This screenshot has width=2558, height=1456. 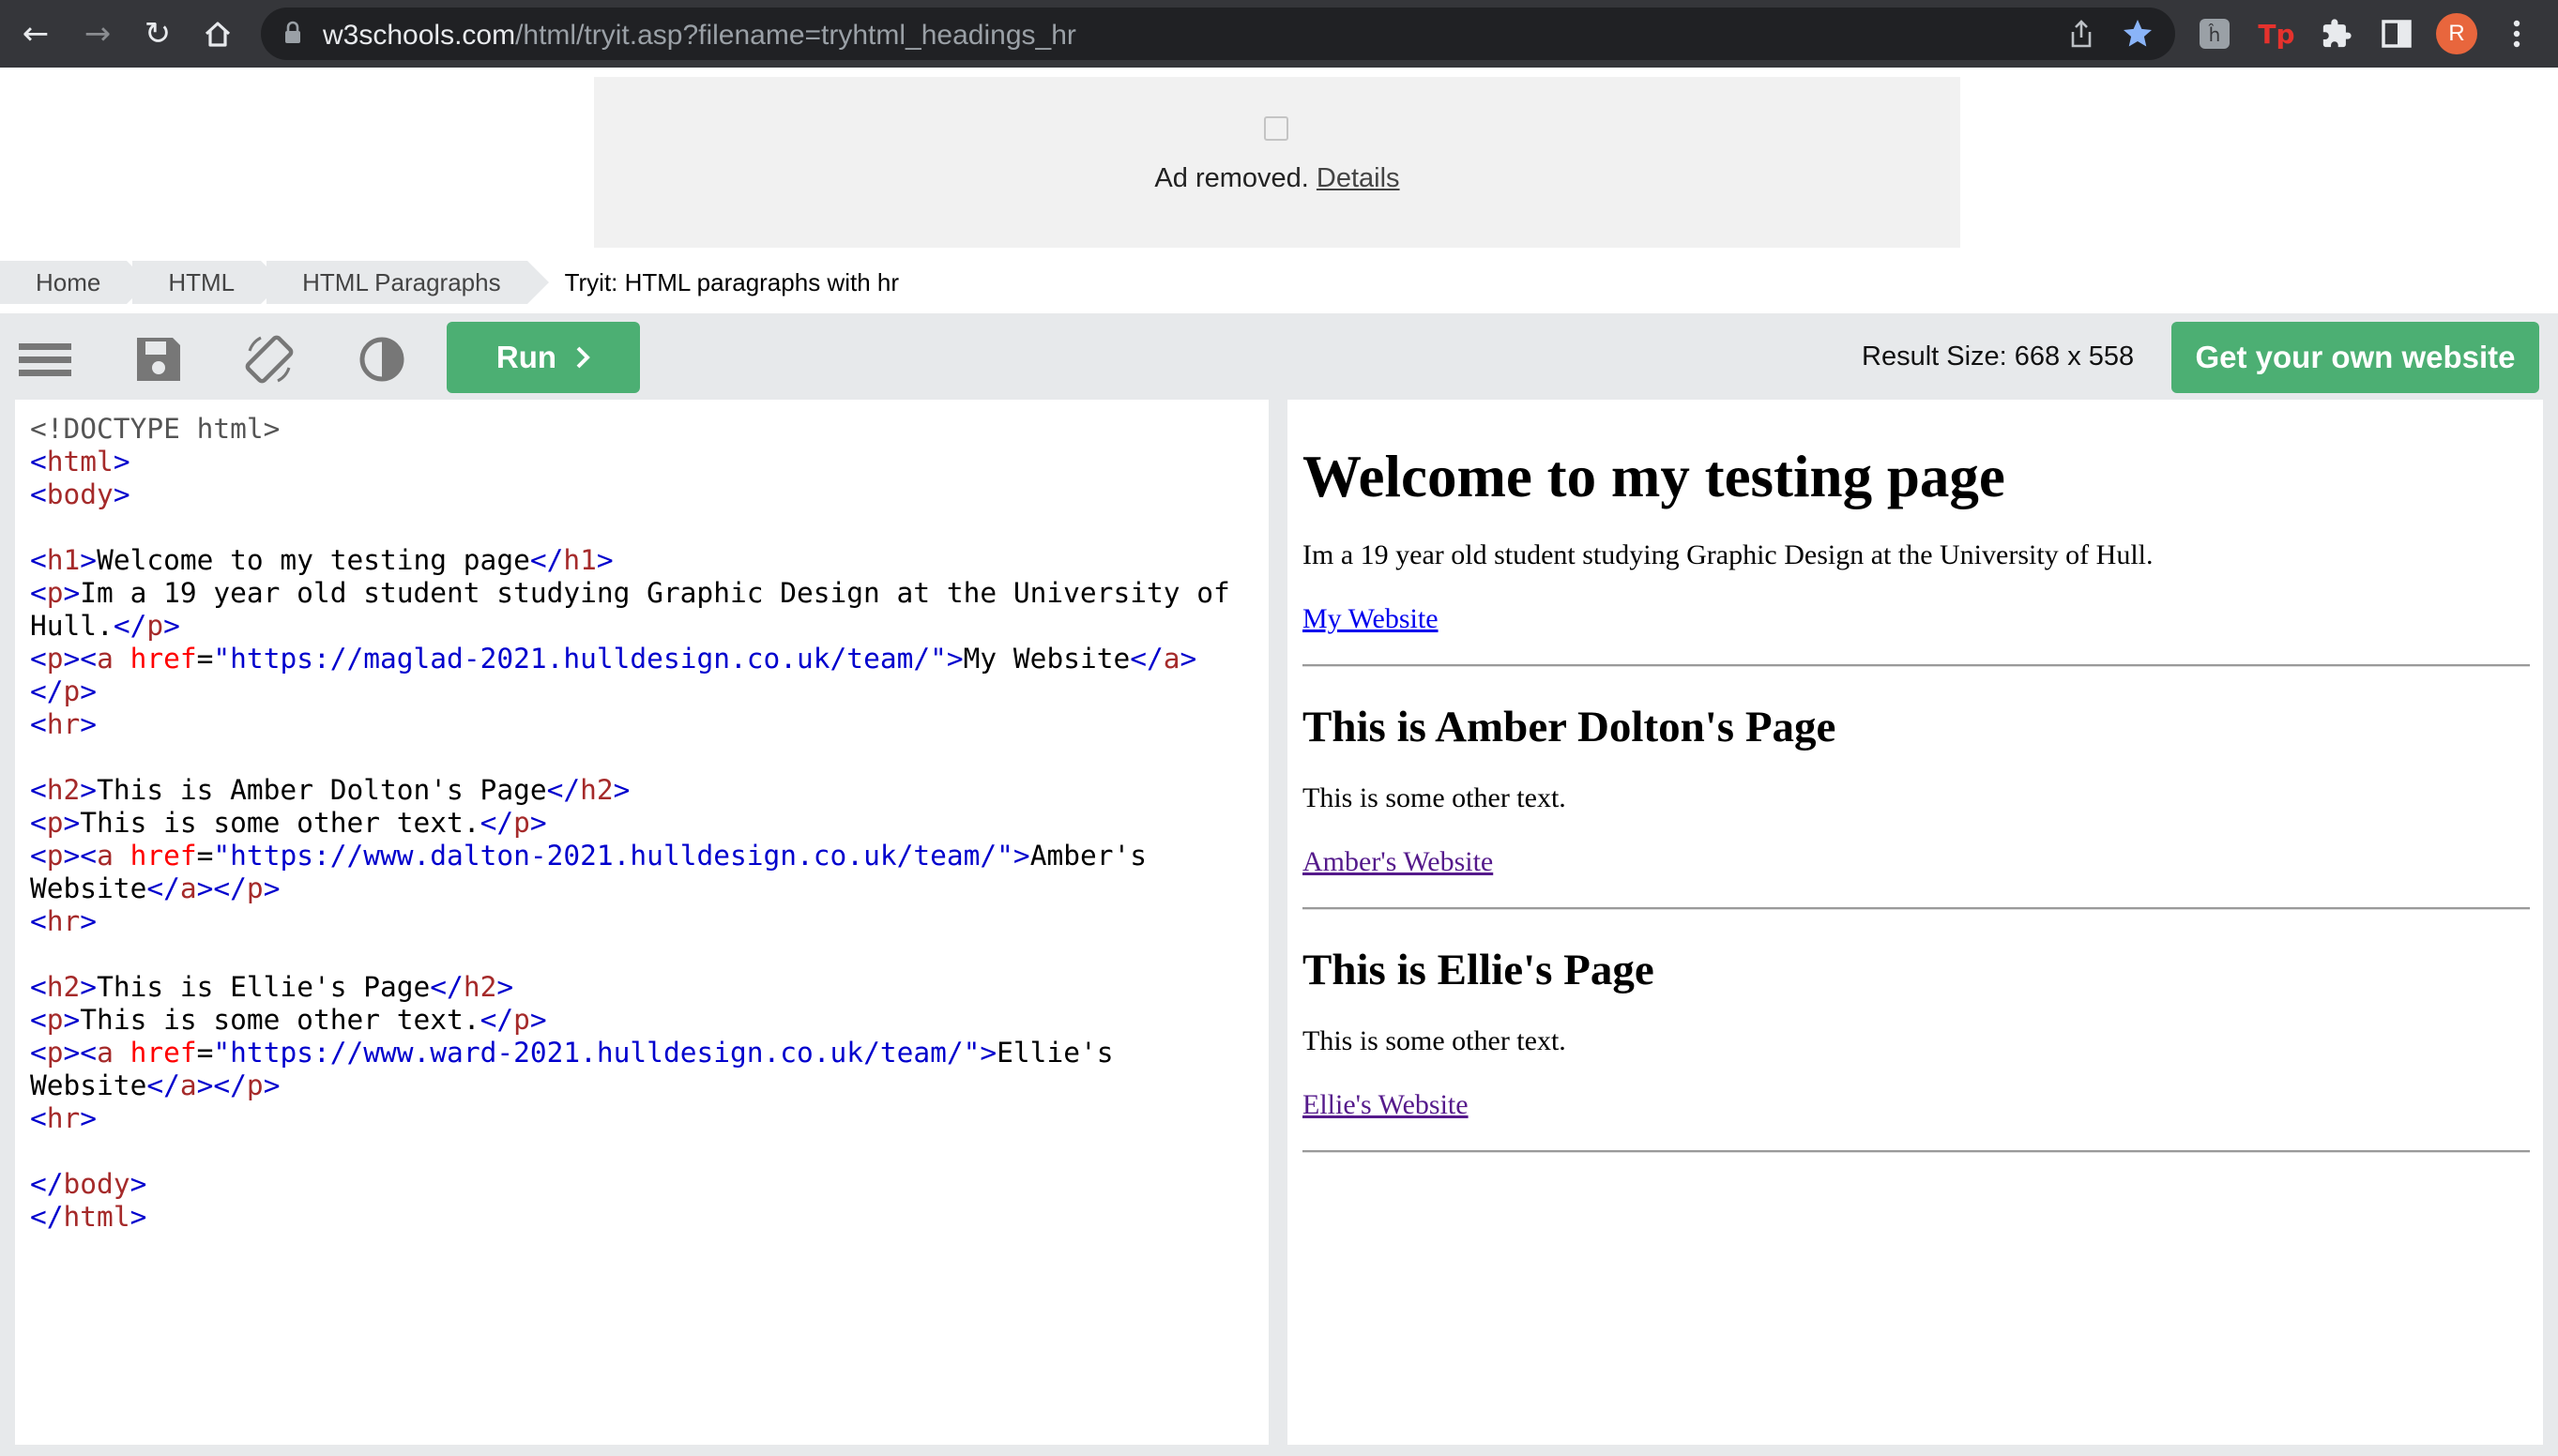 I want to click on bookmark-star-icon, so click(x=2138, y=34).